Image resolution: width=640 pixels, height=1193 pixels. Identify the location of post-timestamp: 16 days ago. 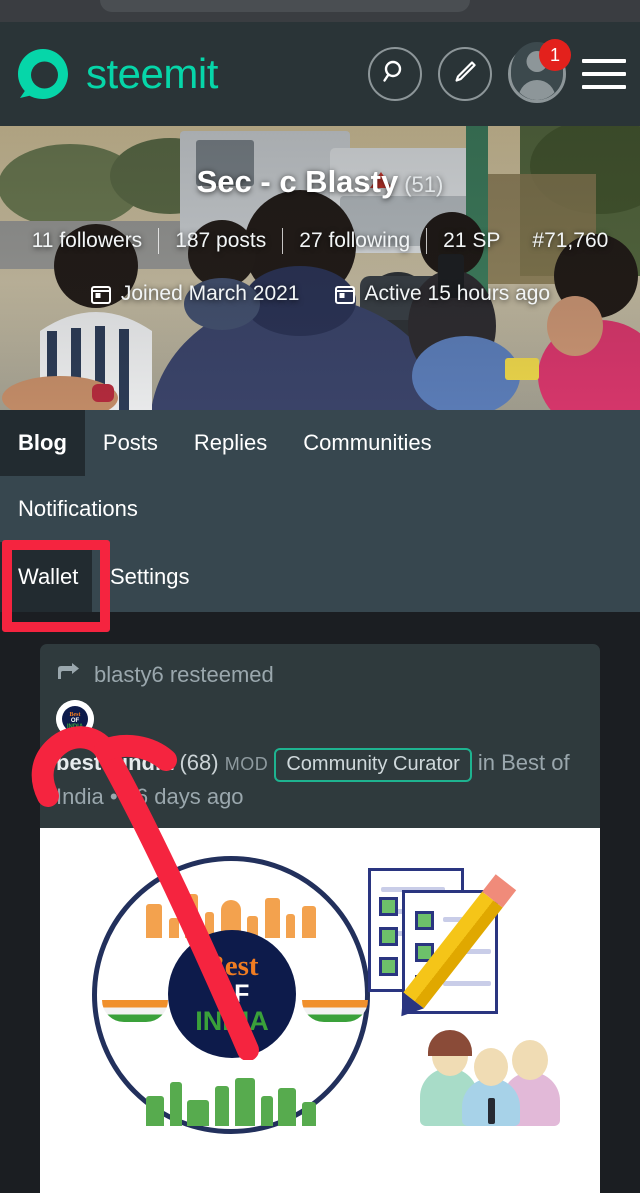
(184, 796).